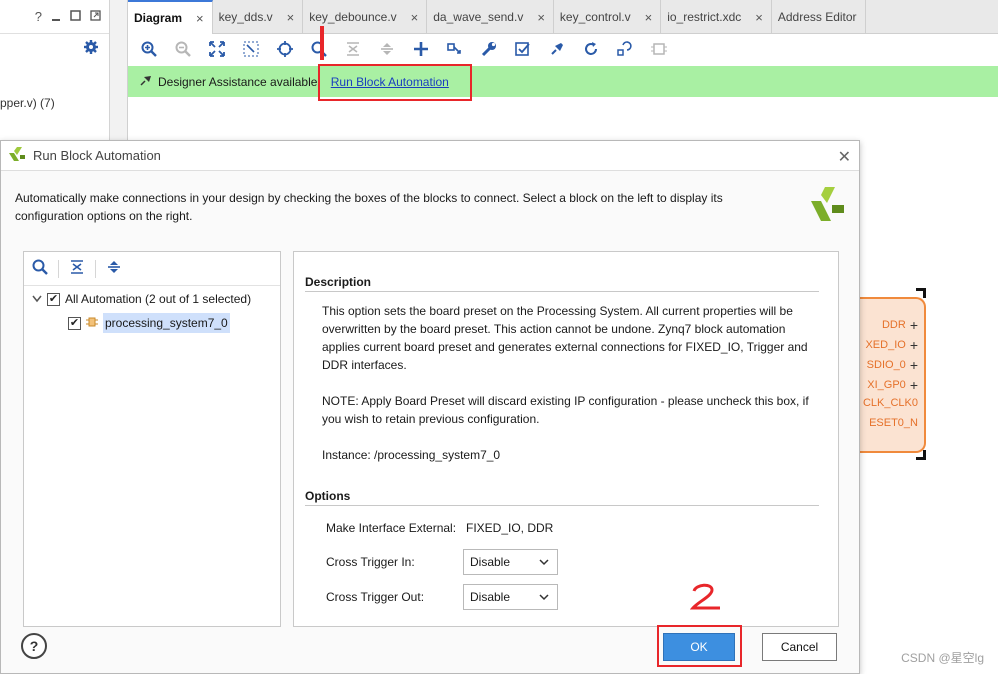 The height and width of the screenshot is (674, 998). What do you see at coordinates (158, 18) in the screenshot?
I see `tab-label: Diagram` at bounding box center [158, 18].